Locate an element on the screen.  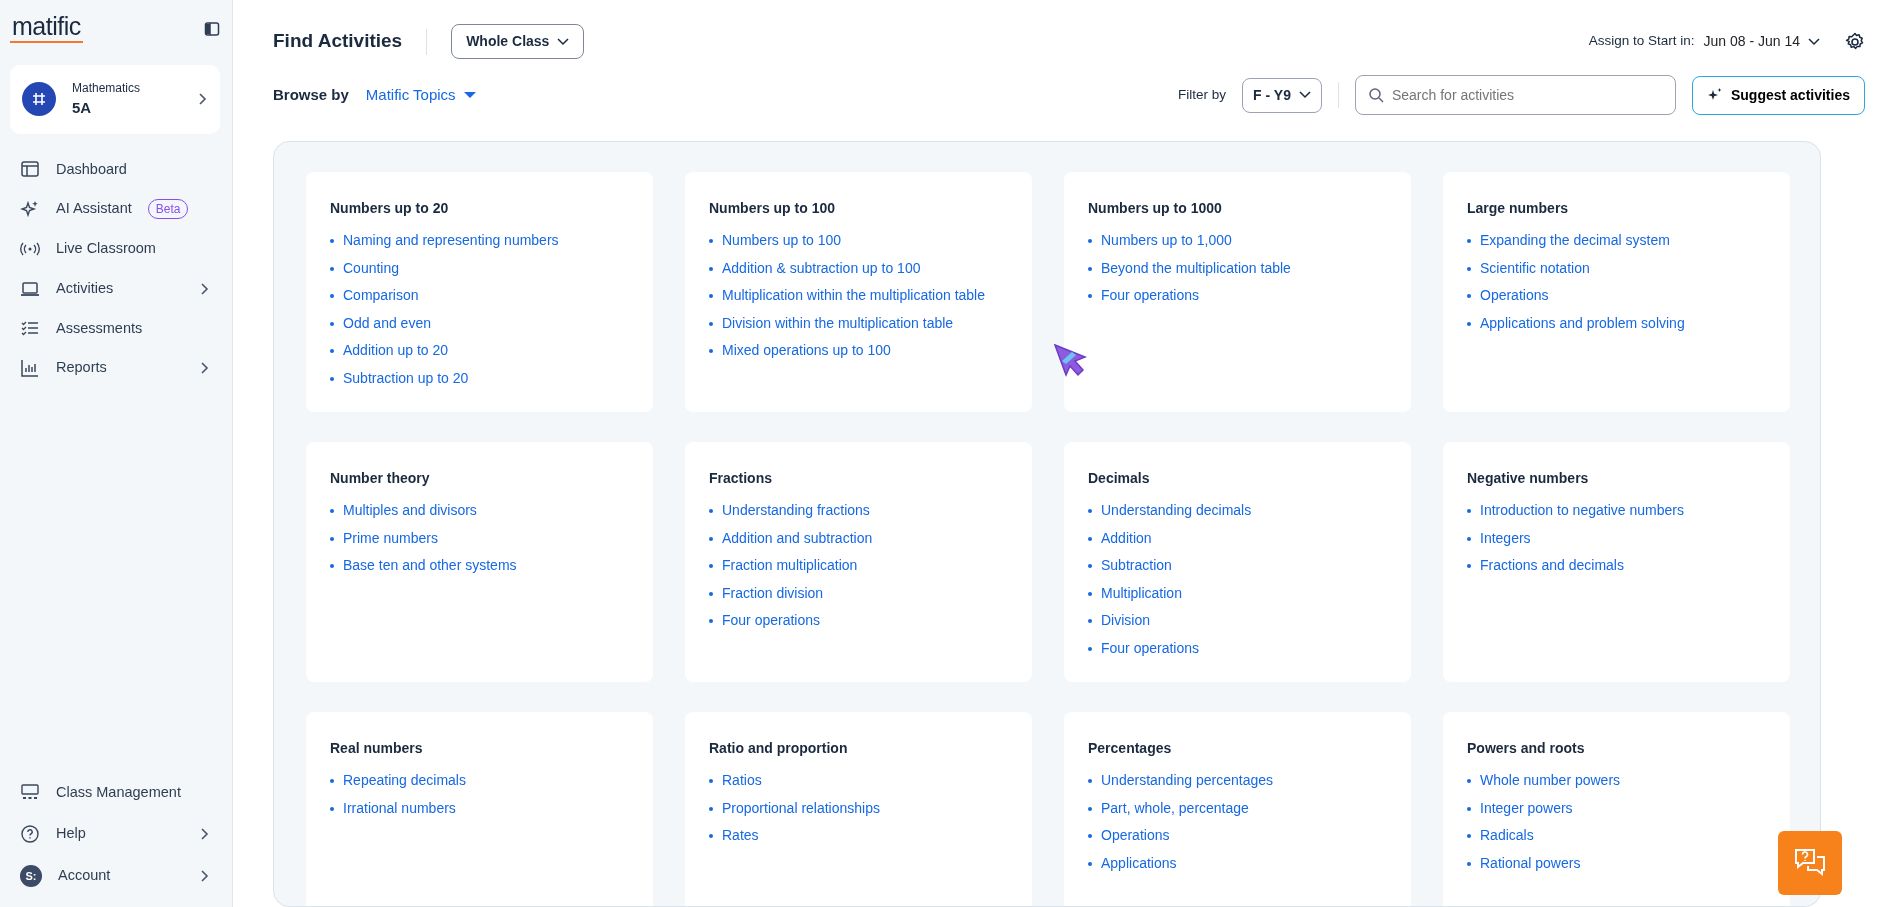
topic-link: Multiples and divisors is located at coordinates (410, 510).